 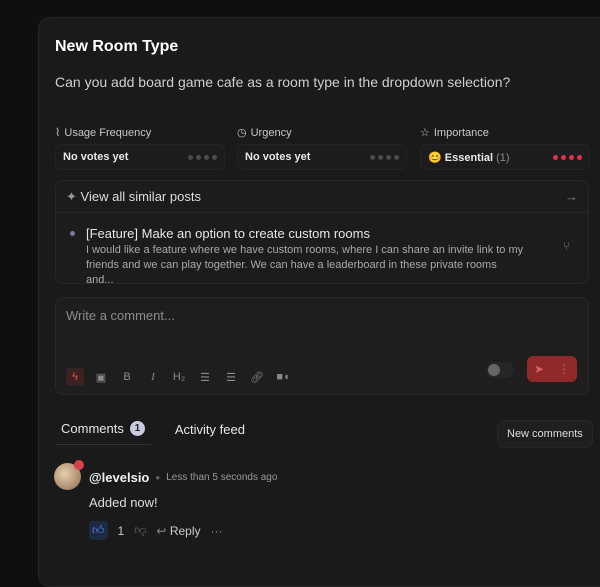 What do you see at coordinates (153, 377) in the screenshot?
I see `italic-button: I` at bounding box center [153, 377].